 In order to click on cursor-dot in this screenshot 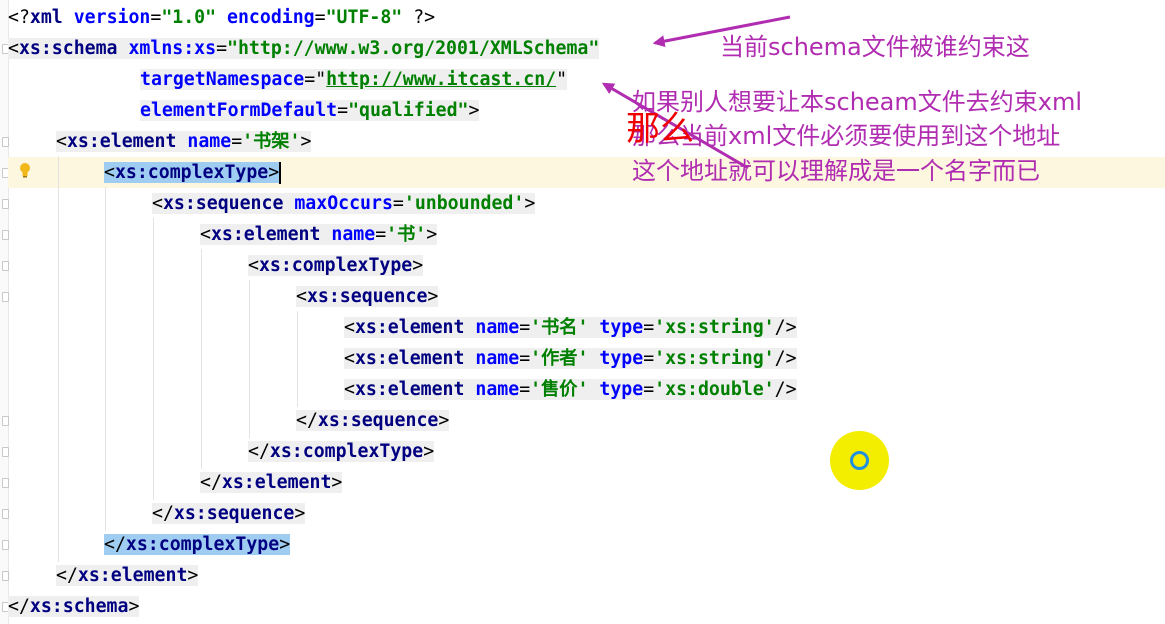, I will do `click(859, 460)`.